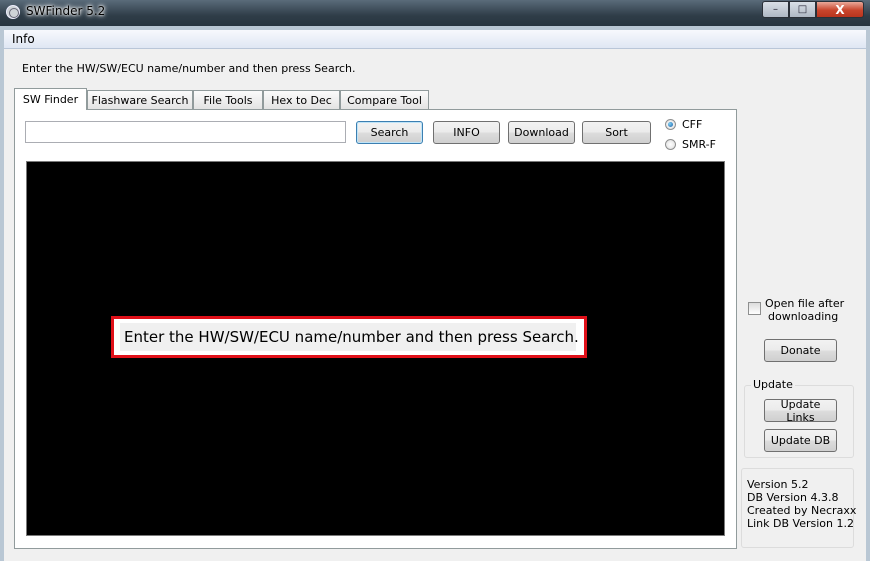 This screenshot has height=561, width=870. Describe the element at coordinates (670, 144) in the screenshot. I see `radio-smr-f-button` at that location.